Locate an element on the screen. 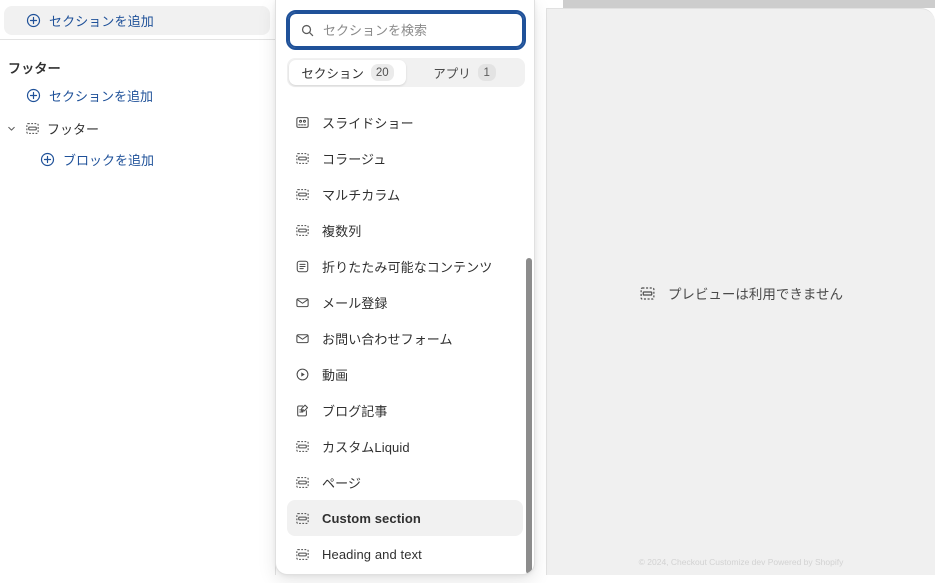 The height and width of the screenshot is (583, 935). section-list-item-label: お問い合わせフォーム is located at coordinates (387, 339).